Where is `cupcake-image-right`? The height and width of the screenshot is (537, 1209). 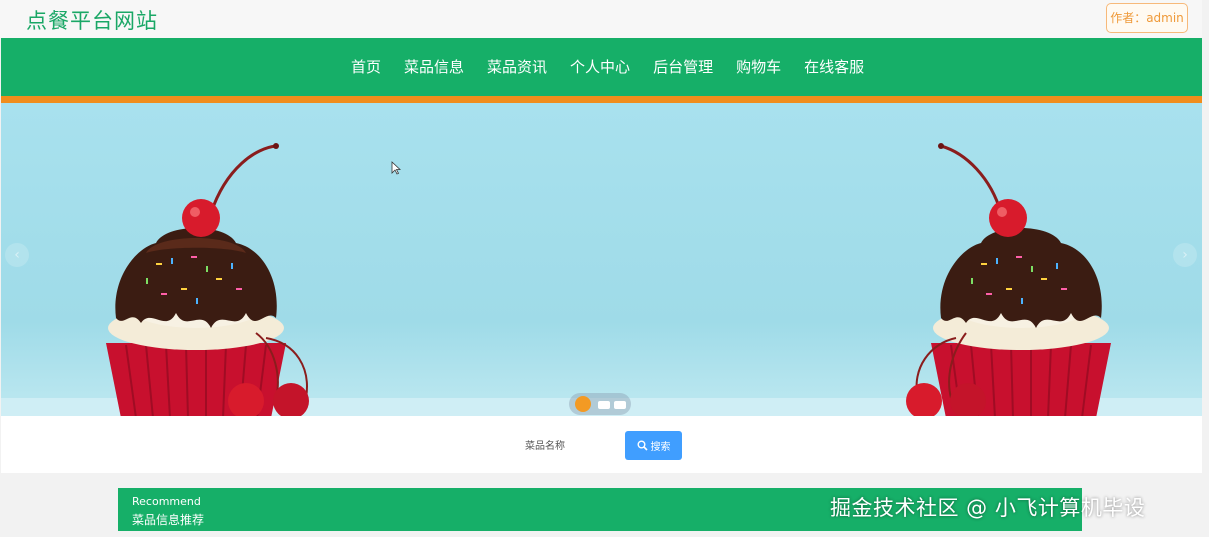 cupcake-image-right is located at coordinates (1008, 279).